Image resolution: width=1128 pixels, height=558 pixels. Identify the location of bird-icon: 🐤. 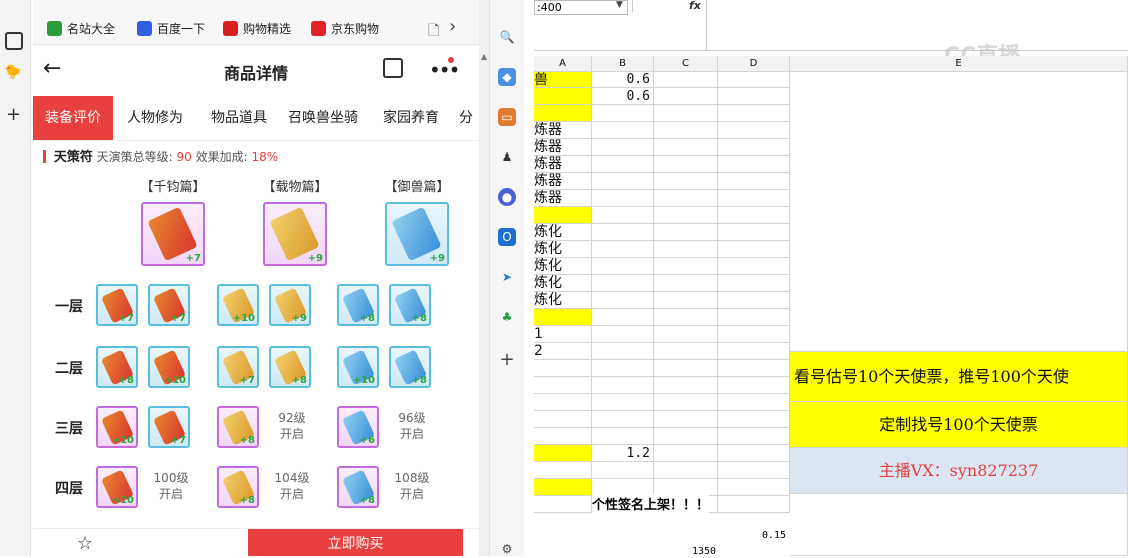
(13, 73).